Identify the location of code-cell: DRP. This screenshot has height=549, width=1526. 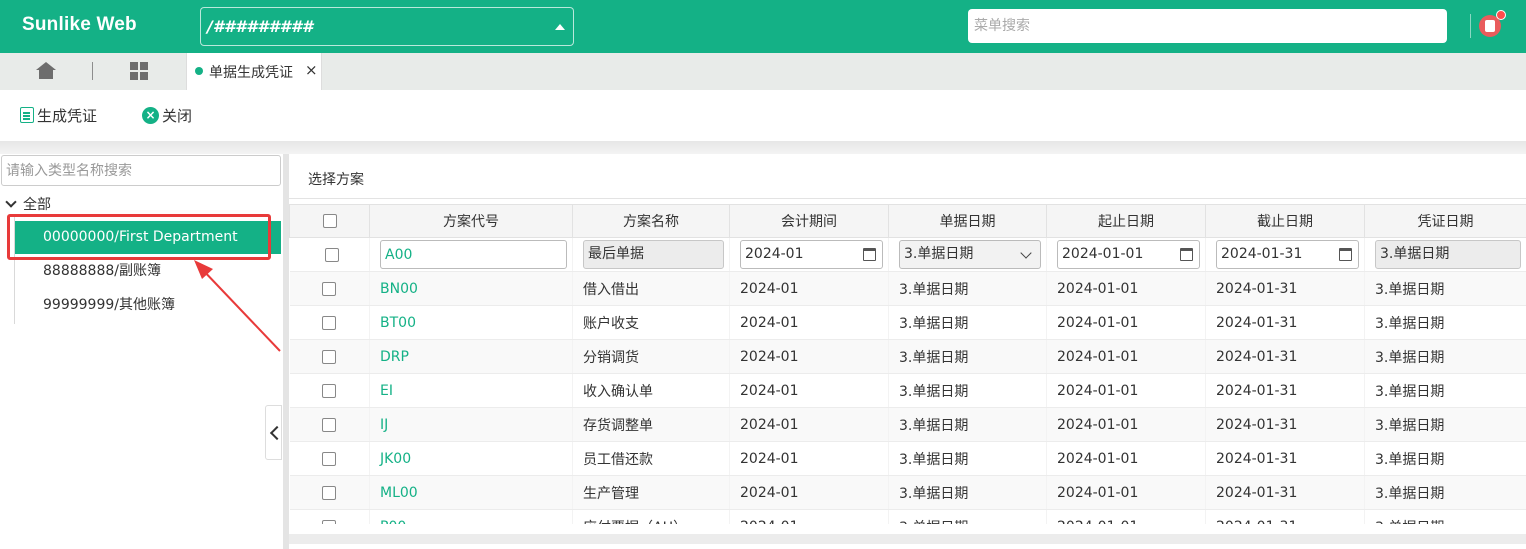
(471, 356).